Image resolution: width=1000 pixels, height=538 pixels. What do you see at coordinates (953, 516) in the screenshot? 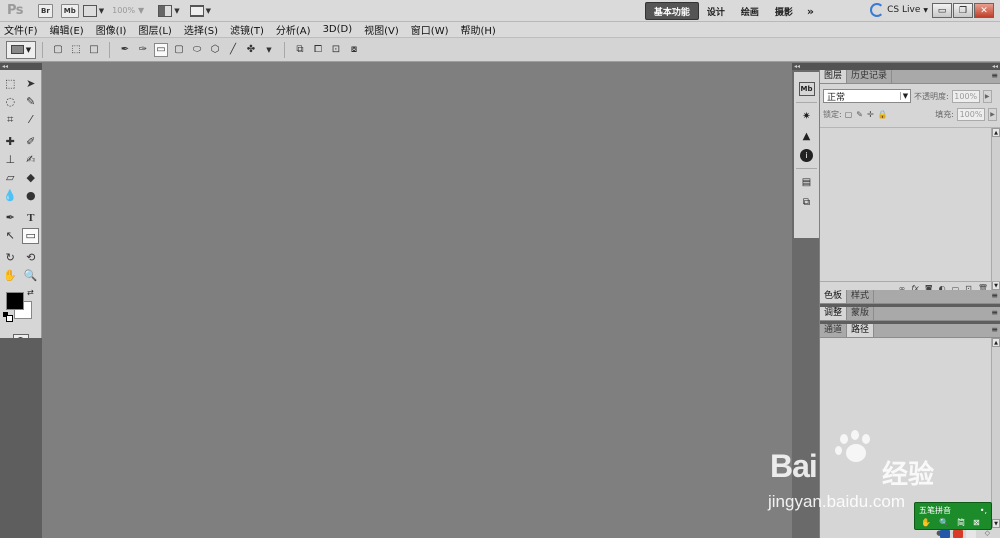
I see `ime-status-bar: 五笔拼音 •, ✋ 🔍 简 ⊠` at bounding box center [953, 516].